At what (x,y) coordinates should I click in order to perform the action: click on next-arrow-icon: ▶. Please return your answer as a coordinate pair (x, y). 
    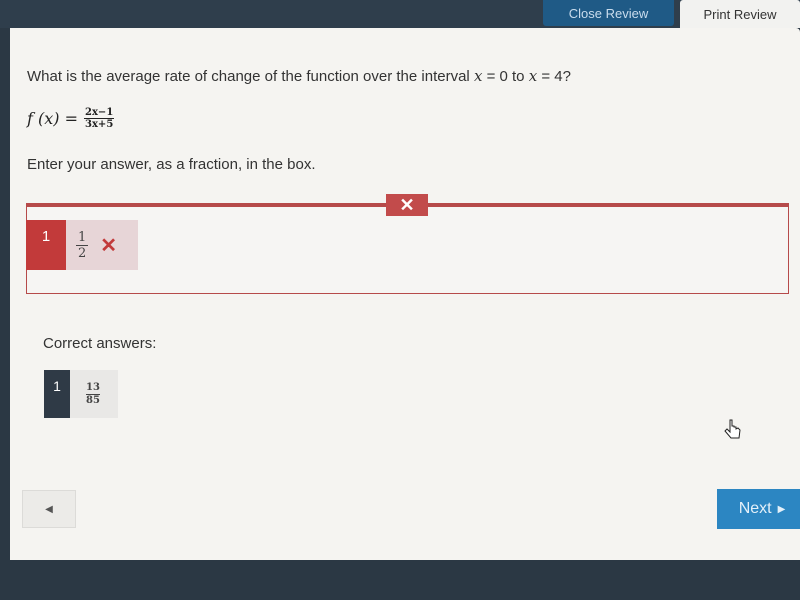
    Looking at the image, I should click on (781, 509).